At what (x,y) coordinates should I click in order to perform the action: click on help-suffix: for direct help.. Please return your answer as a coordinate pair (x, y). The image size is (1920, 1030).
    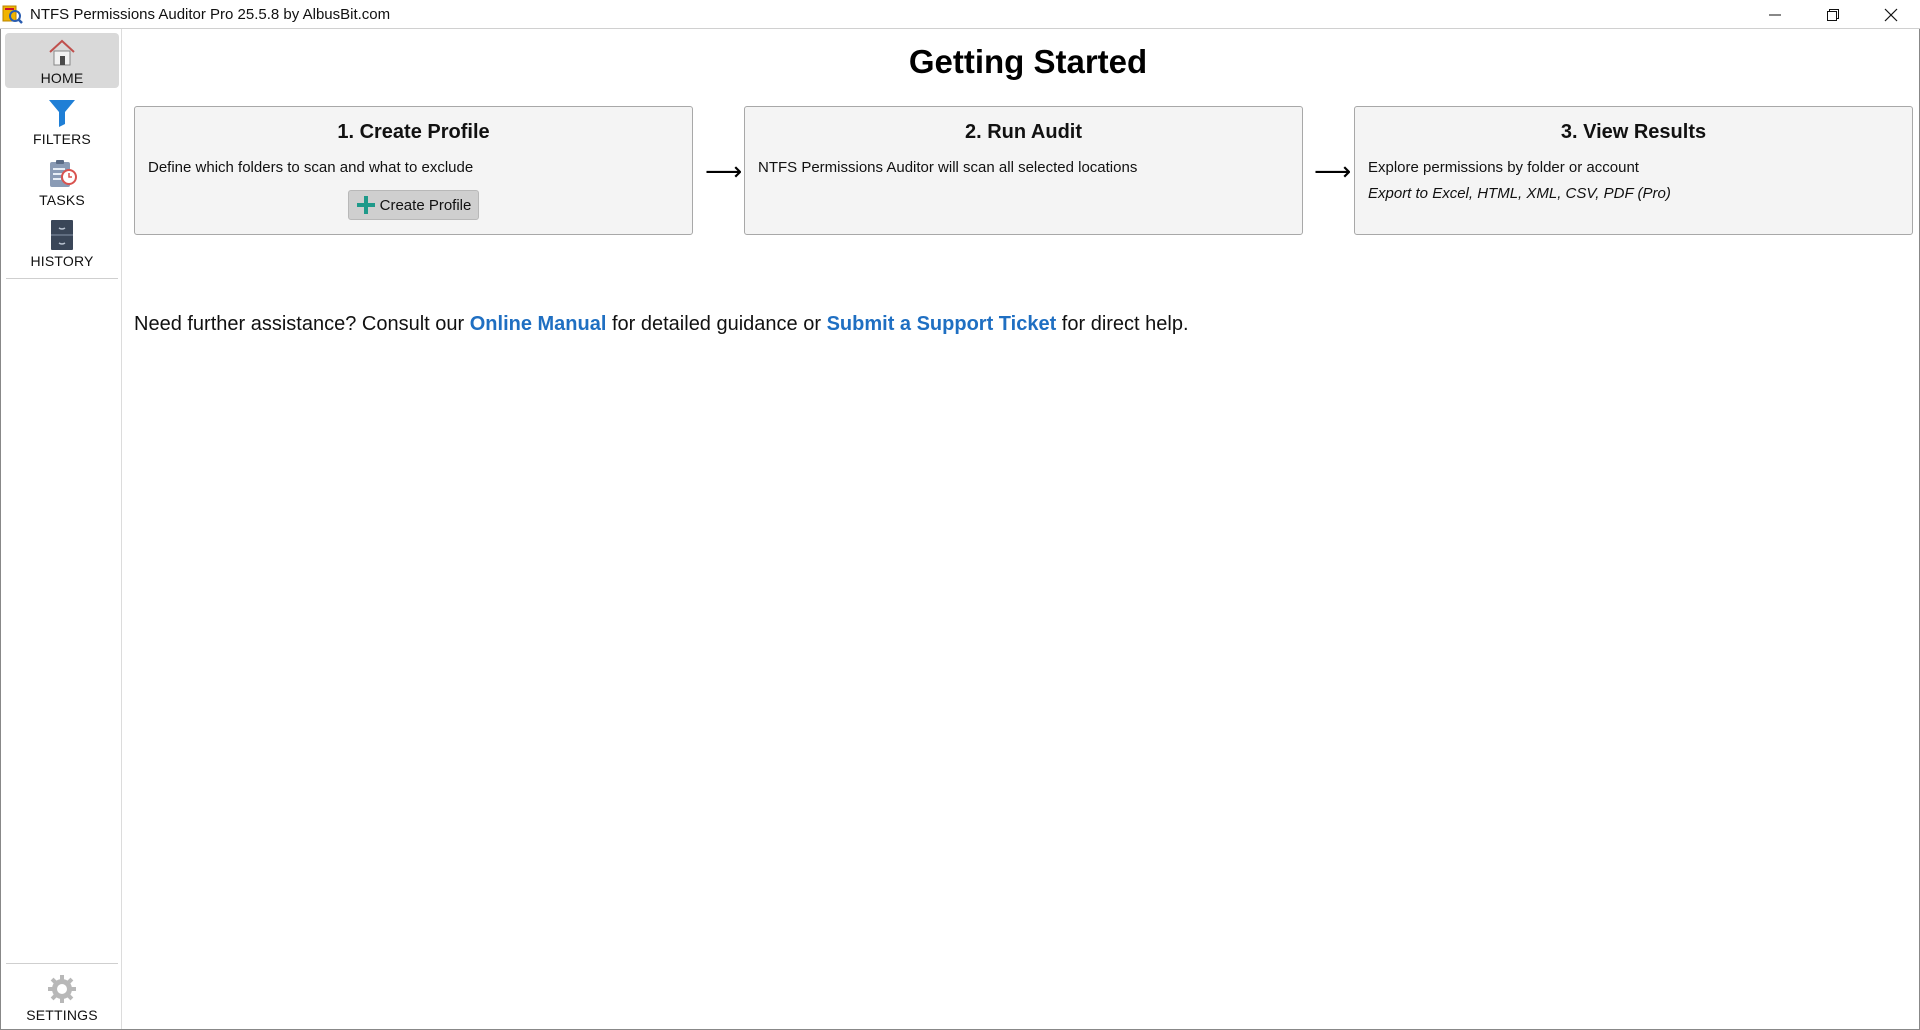
    Looking at the image, I should click on (1122, 324).